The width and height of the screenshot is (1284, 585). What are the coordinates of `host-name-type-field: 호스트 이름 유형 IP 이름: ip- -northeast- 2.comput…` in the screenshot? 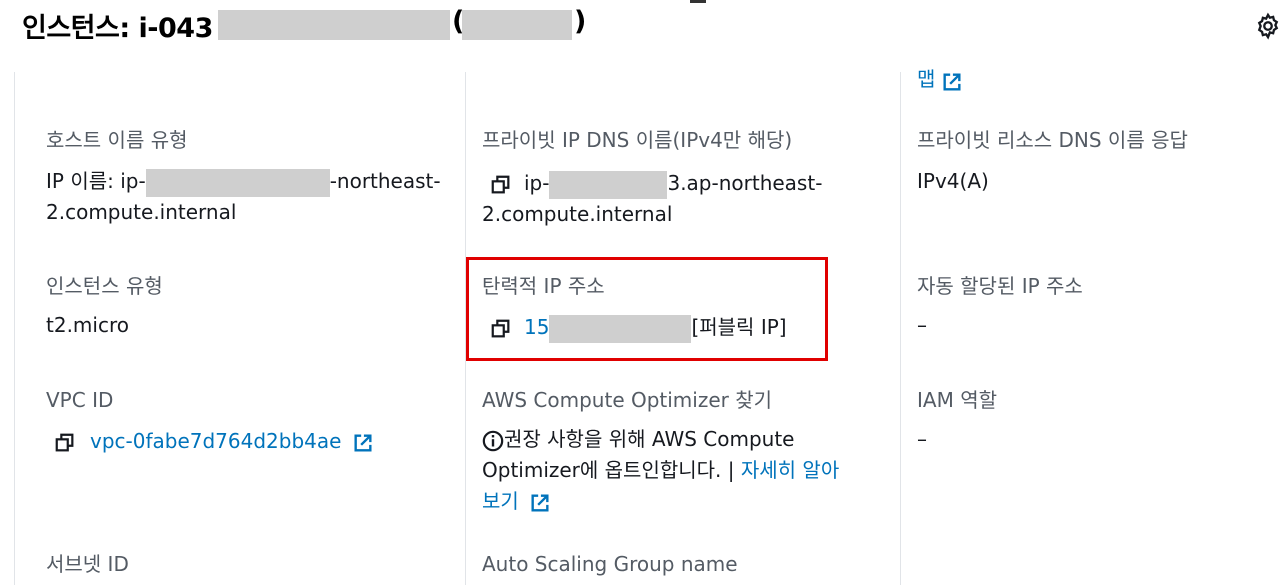 It's located at (243, 177).